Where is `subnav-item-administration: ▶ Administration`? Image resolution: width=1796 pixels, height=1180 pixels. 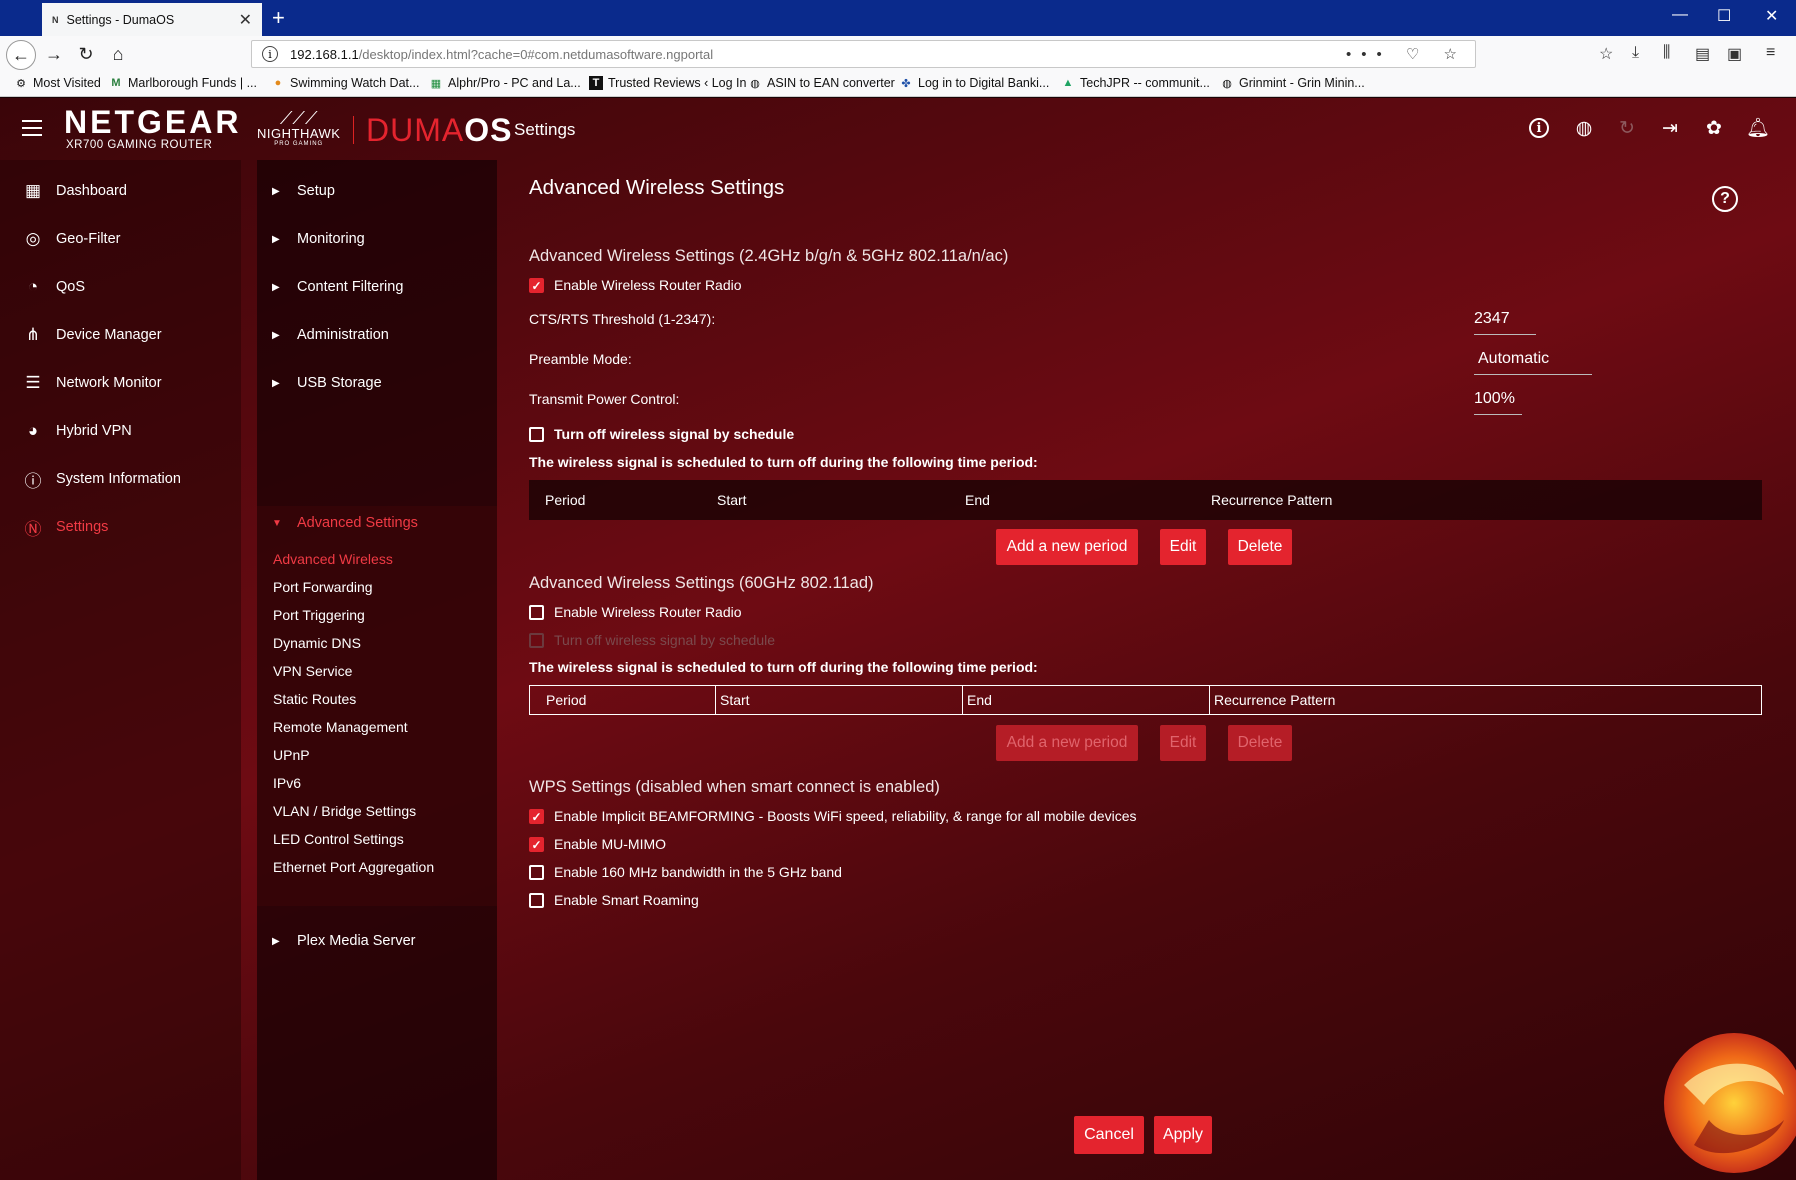 subnav-item-administration: ▶ Administration is located at coordinates (377, 335).